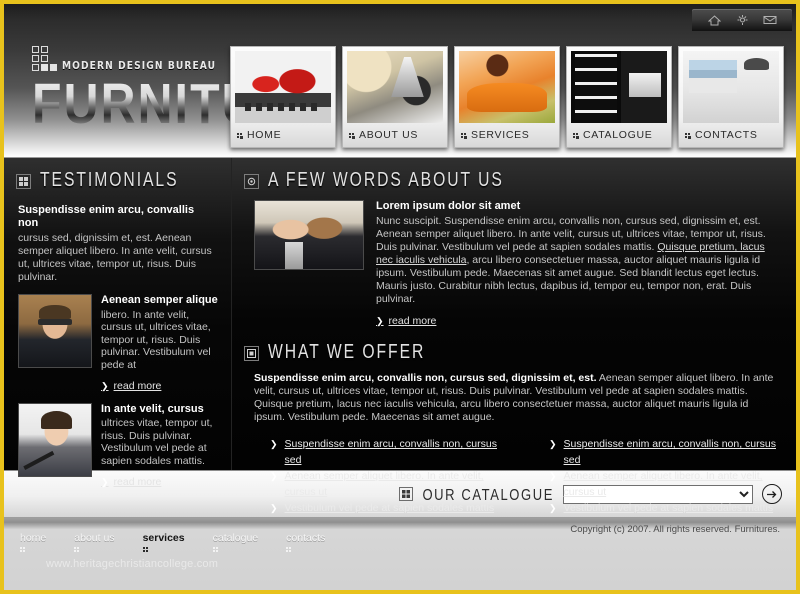 The width and height of the screenshot is (800, 594). Describe the element at coordinates (770, 20) in the screenshot. I see `mail-icon` at that location.